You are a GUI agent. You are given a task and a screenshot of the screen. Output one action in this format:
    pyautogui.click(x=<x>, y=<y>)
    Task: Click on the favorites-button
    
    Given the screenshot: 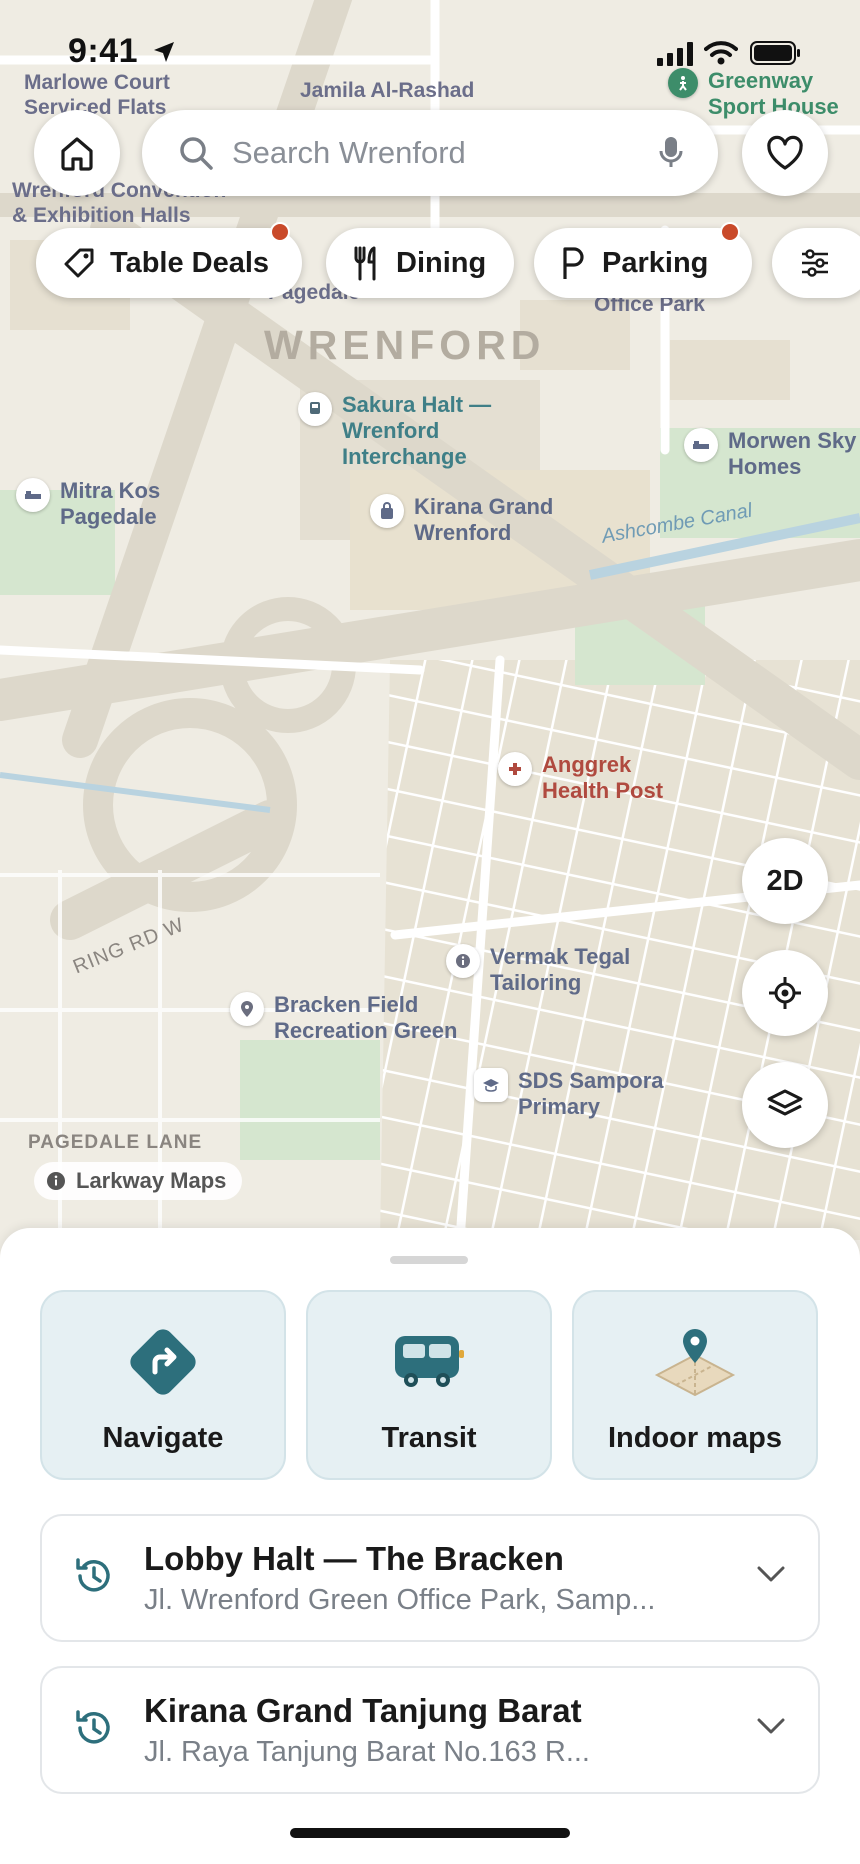 What is the action you would take?
    pyautogui.click(x=785, y=153)
    